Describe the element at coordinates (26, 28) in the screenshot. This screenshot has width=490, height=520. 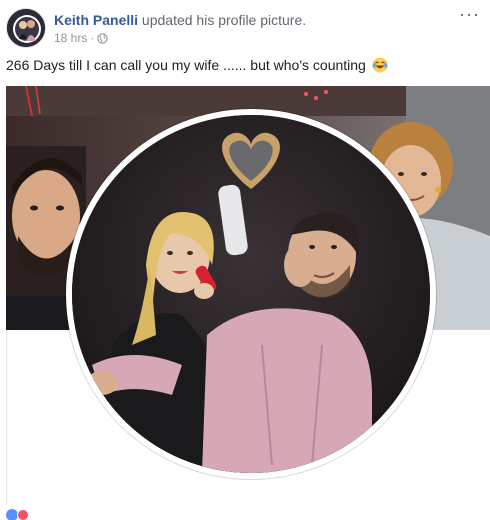
I see `author-avatar` at that location.